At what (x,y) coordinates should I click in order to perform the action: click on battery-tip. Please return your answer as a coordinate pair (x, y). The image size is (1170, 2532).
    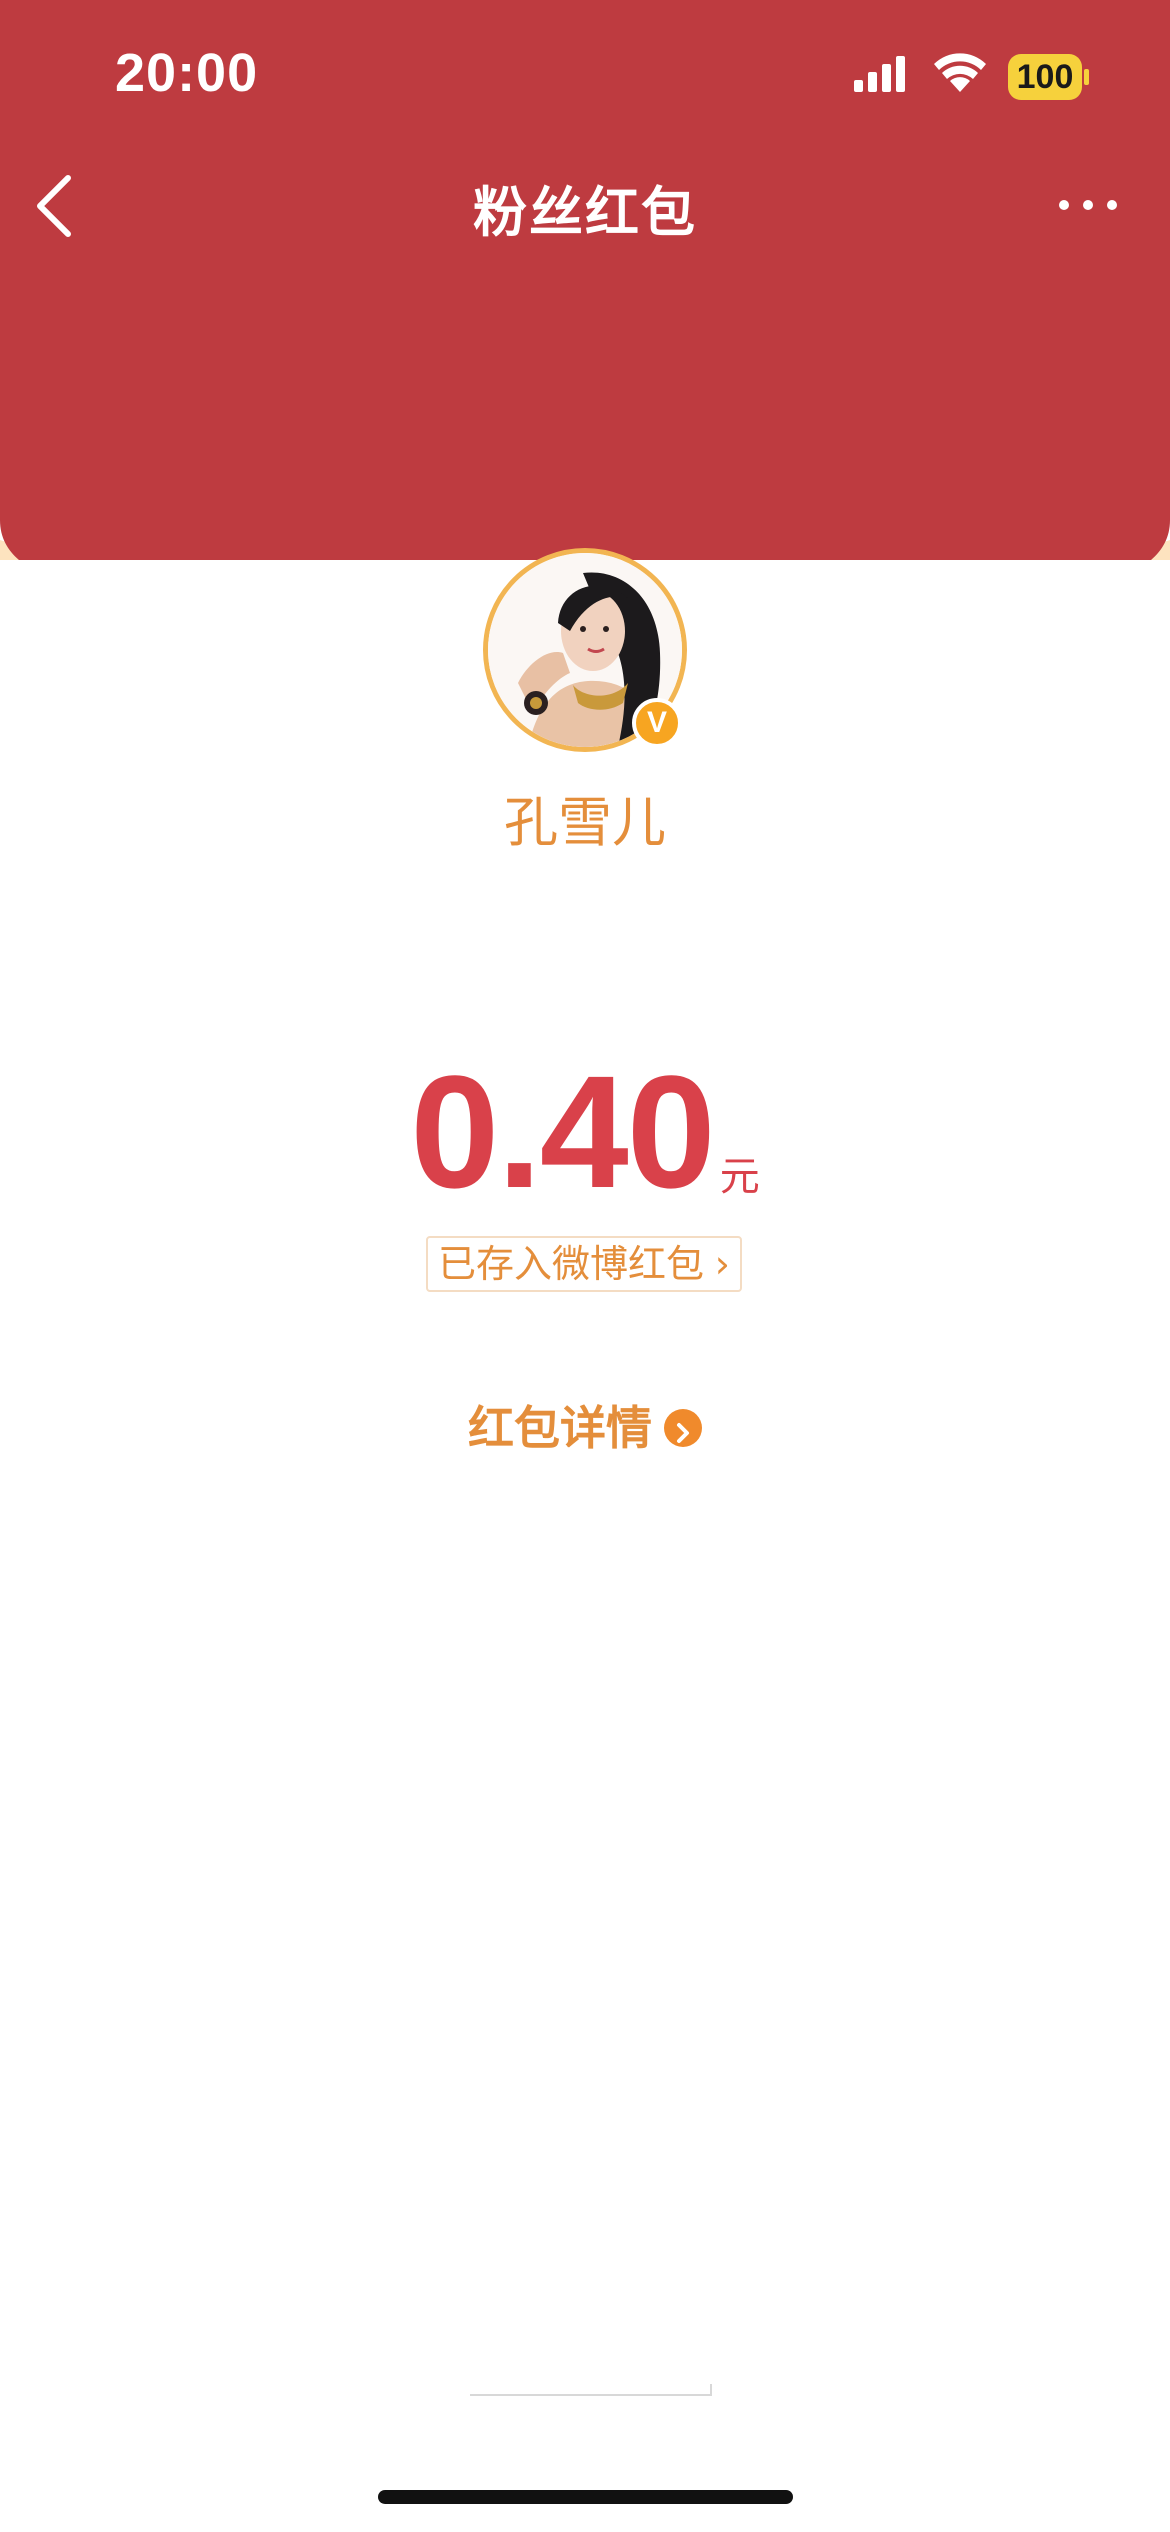
    Looking at the image, I should click on (1086, 77).